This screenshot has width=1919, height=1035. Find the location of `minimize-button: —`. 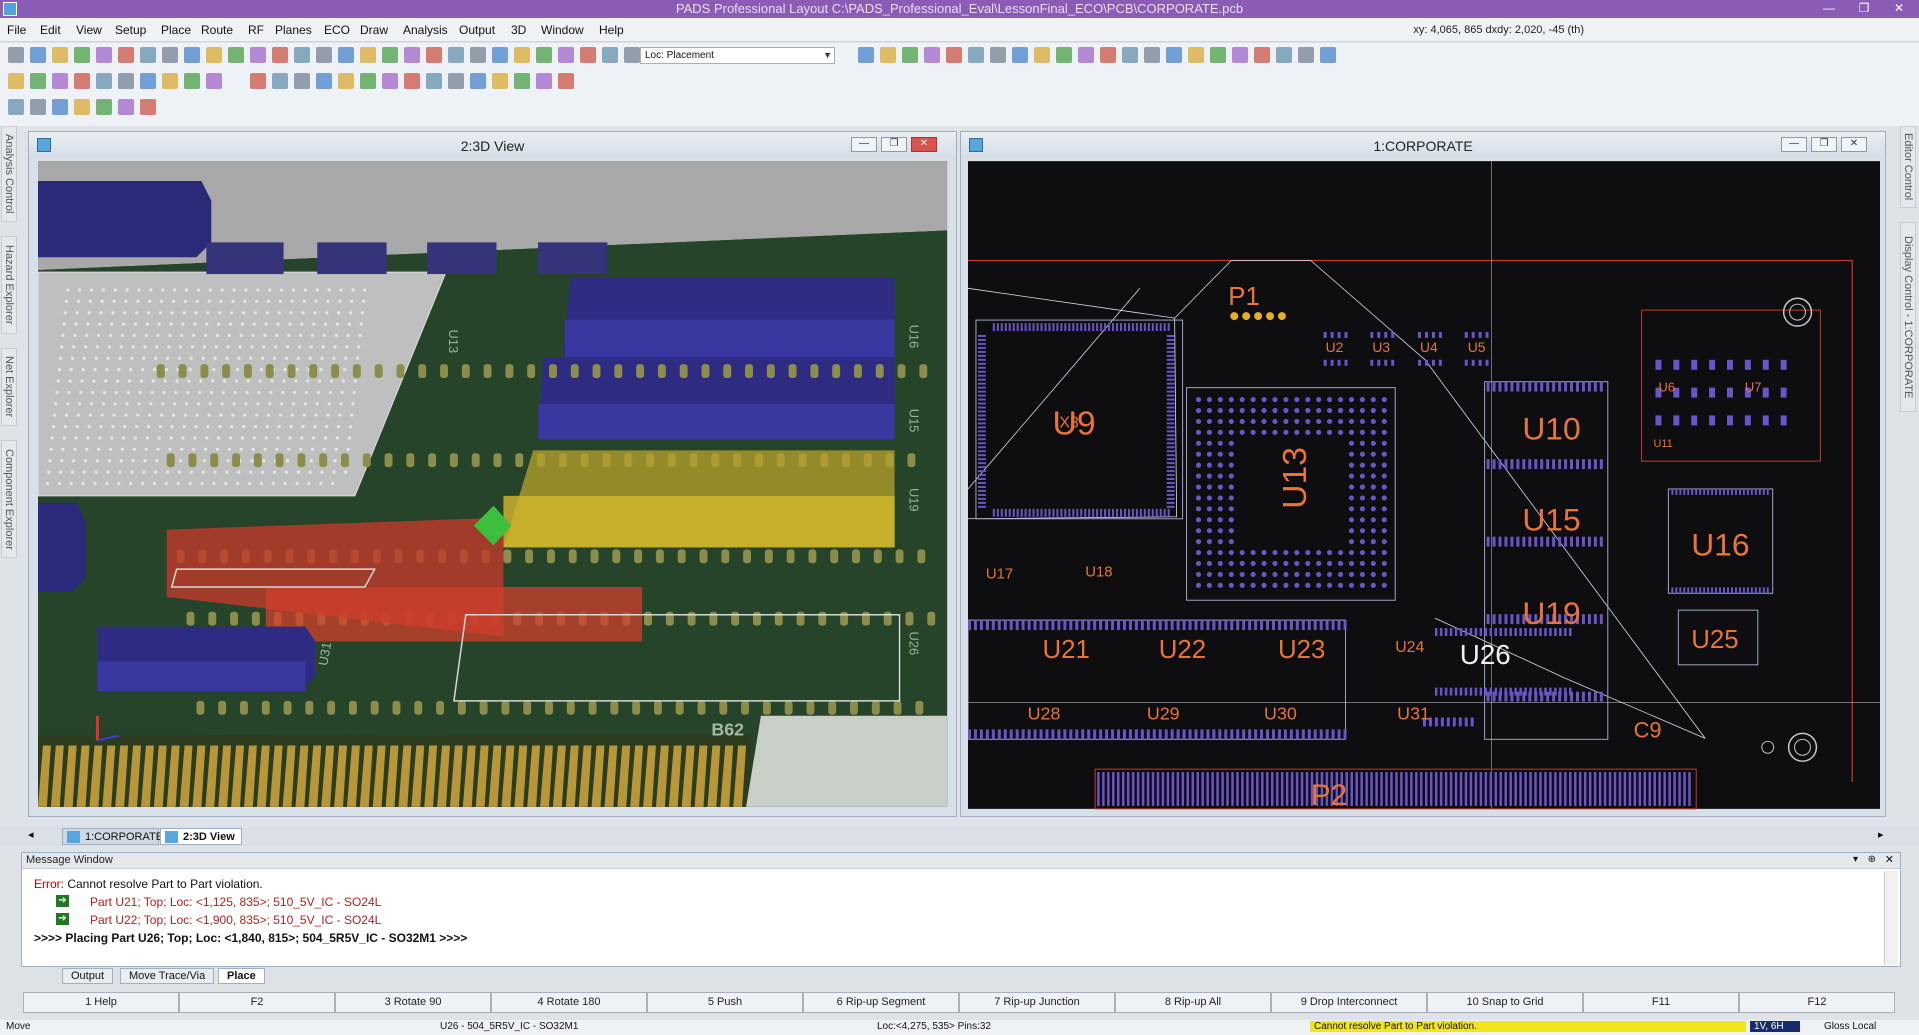

minimize-button: — is located at coordinates (1829, 9).